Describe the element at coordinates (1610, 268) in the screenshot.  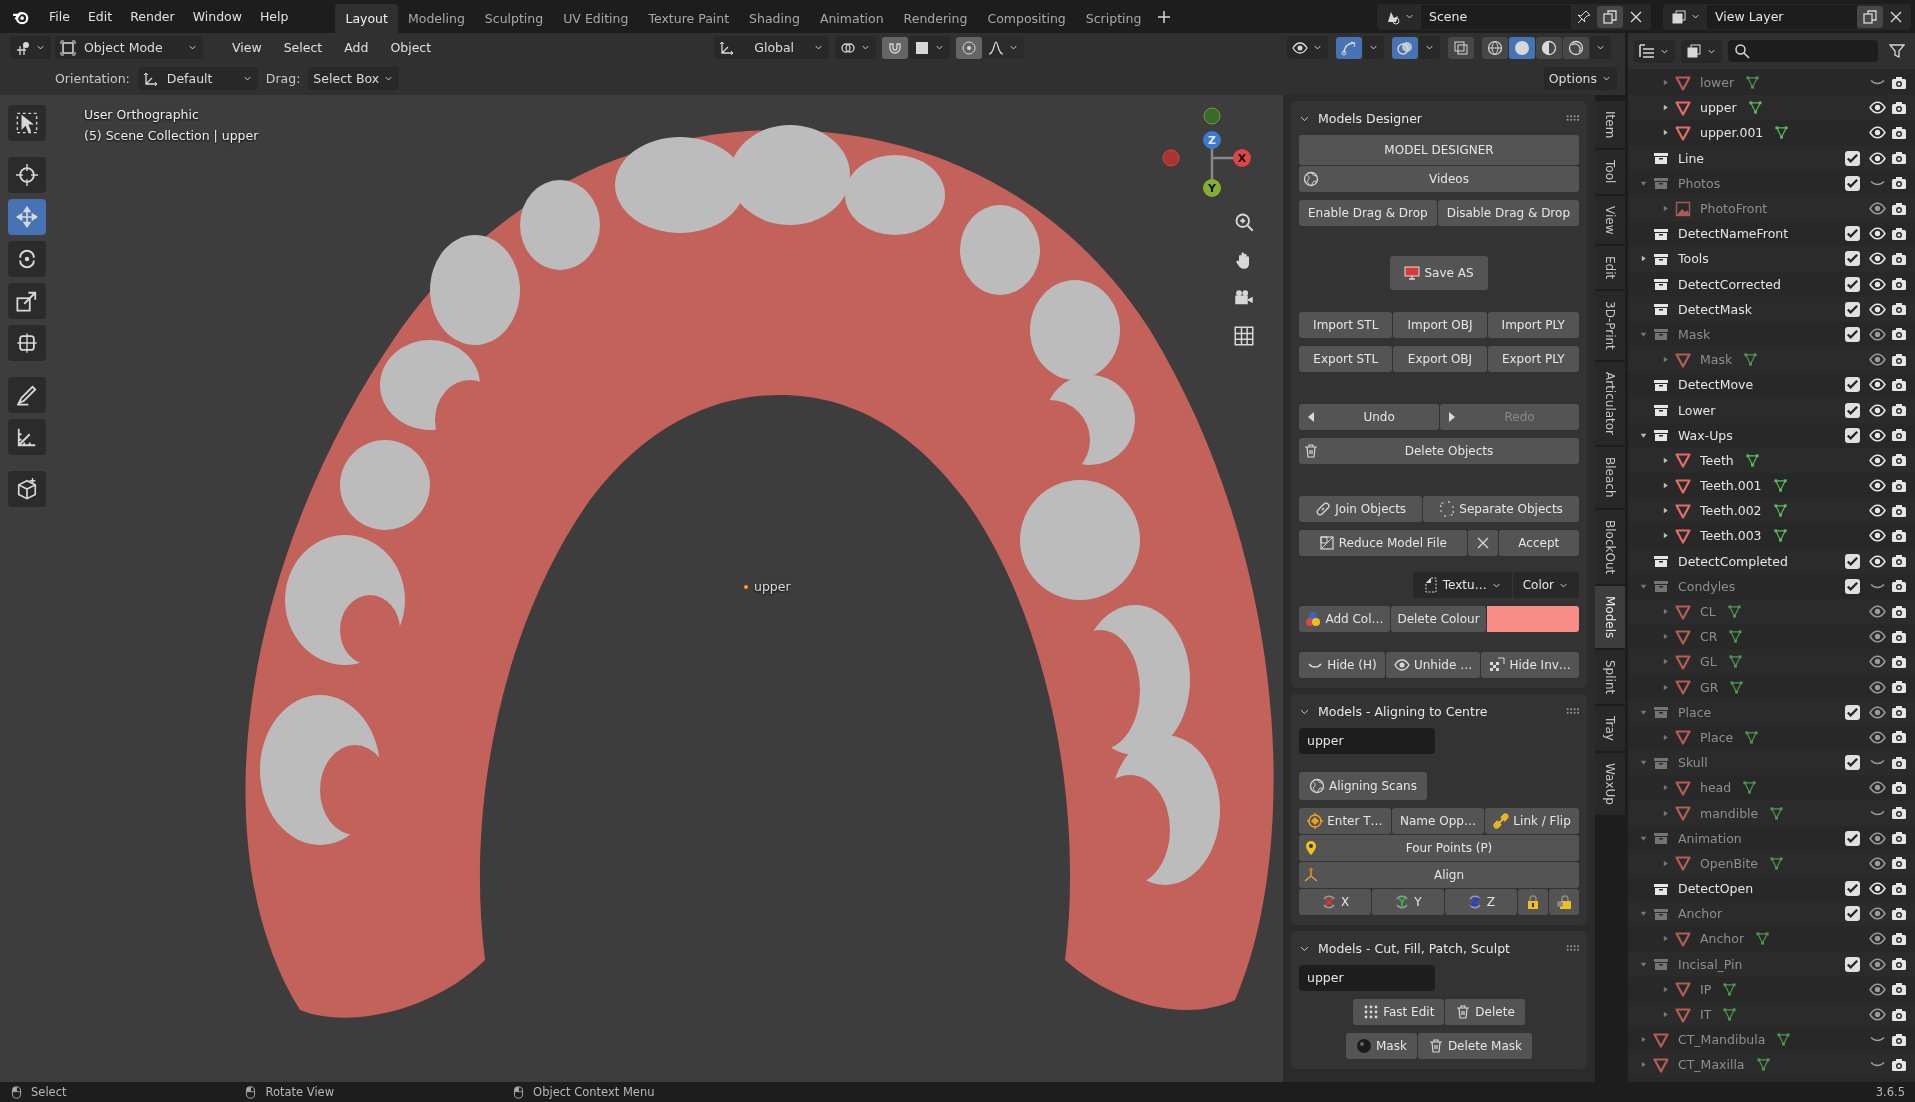
I see `sidebar-tab: Edit` at that location.